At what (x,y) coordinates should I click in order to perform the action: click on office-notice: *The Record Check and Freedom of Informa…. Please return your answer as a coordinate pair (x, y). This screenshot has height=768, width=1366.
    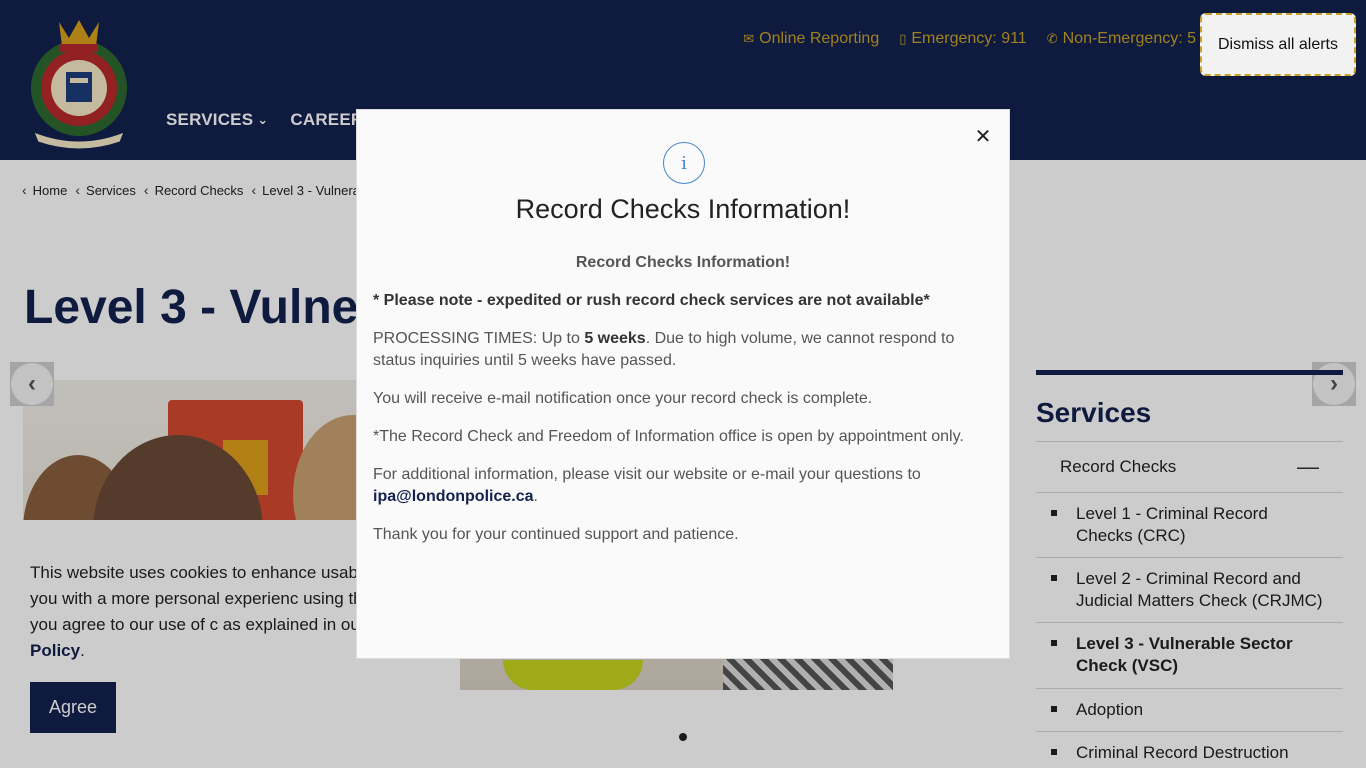
    Looking at the image, I should click on (668, 436).